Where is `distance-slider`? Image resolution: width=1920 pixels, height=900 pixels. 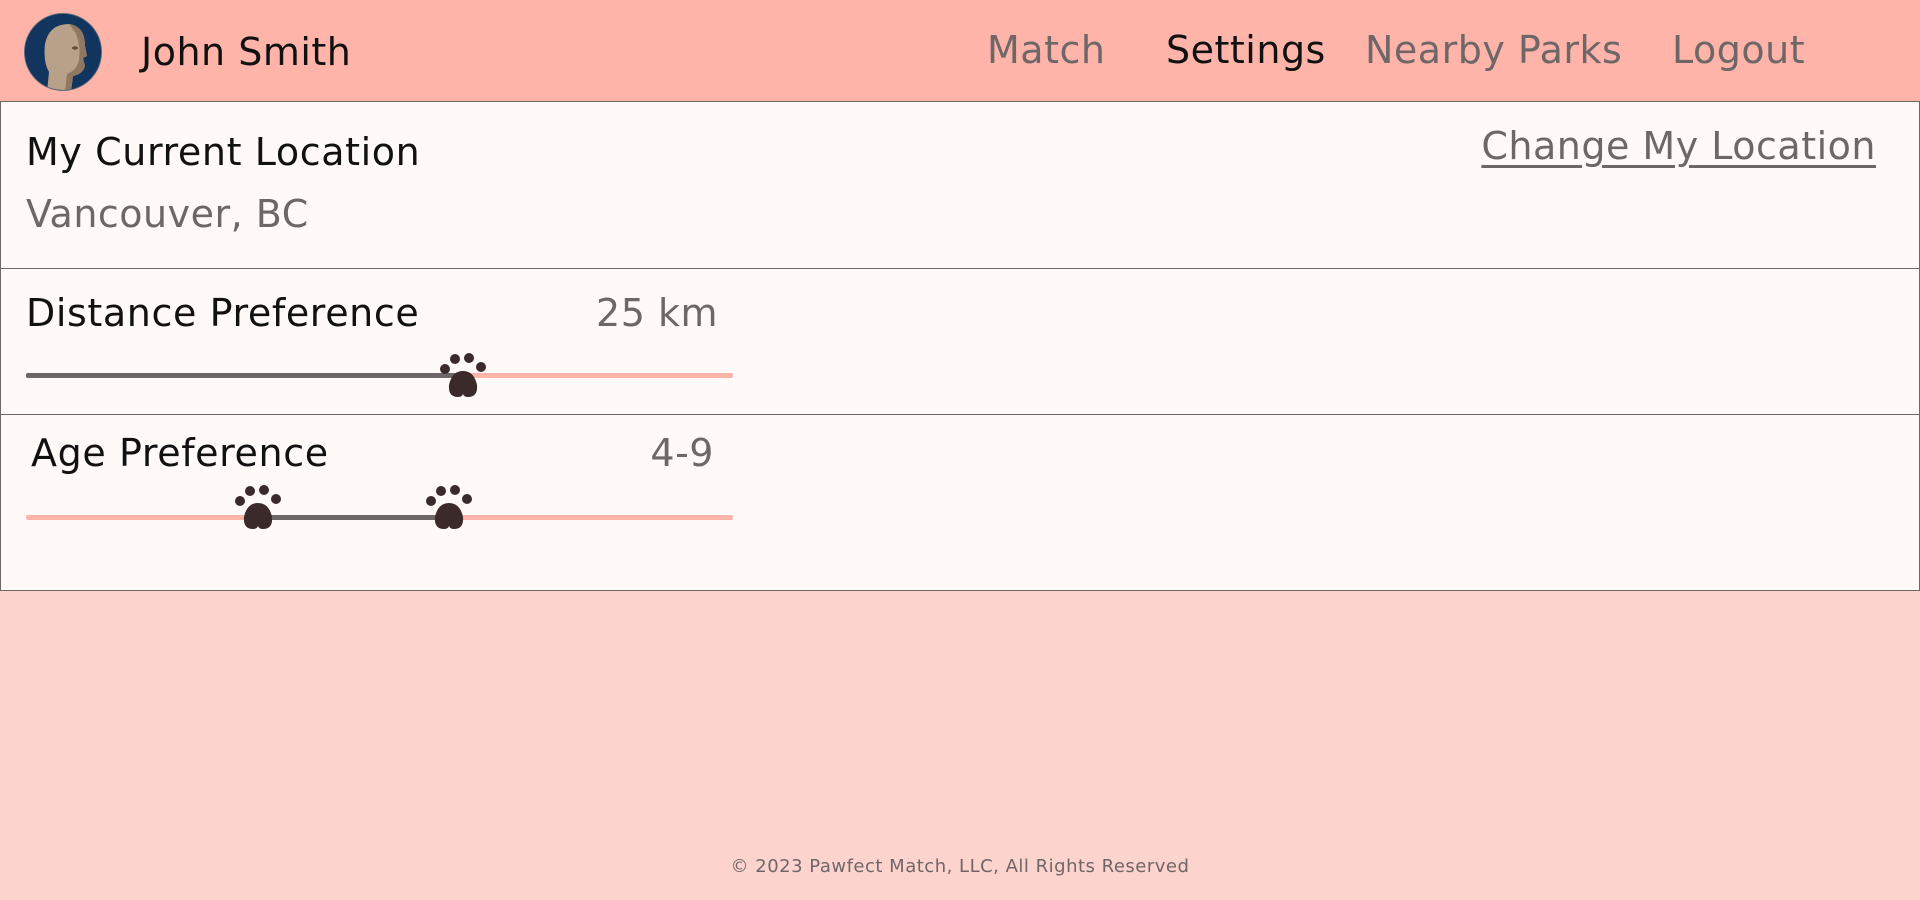 distance-slider is located at coordinates (379, 375).